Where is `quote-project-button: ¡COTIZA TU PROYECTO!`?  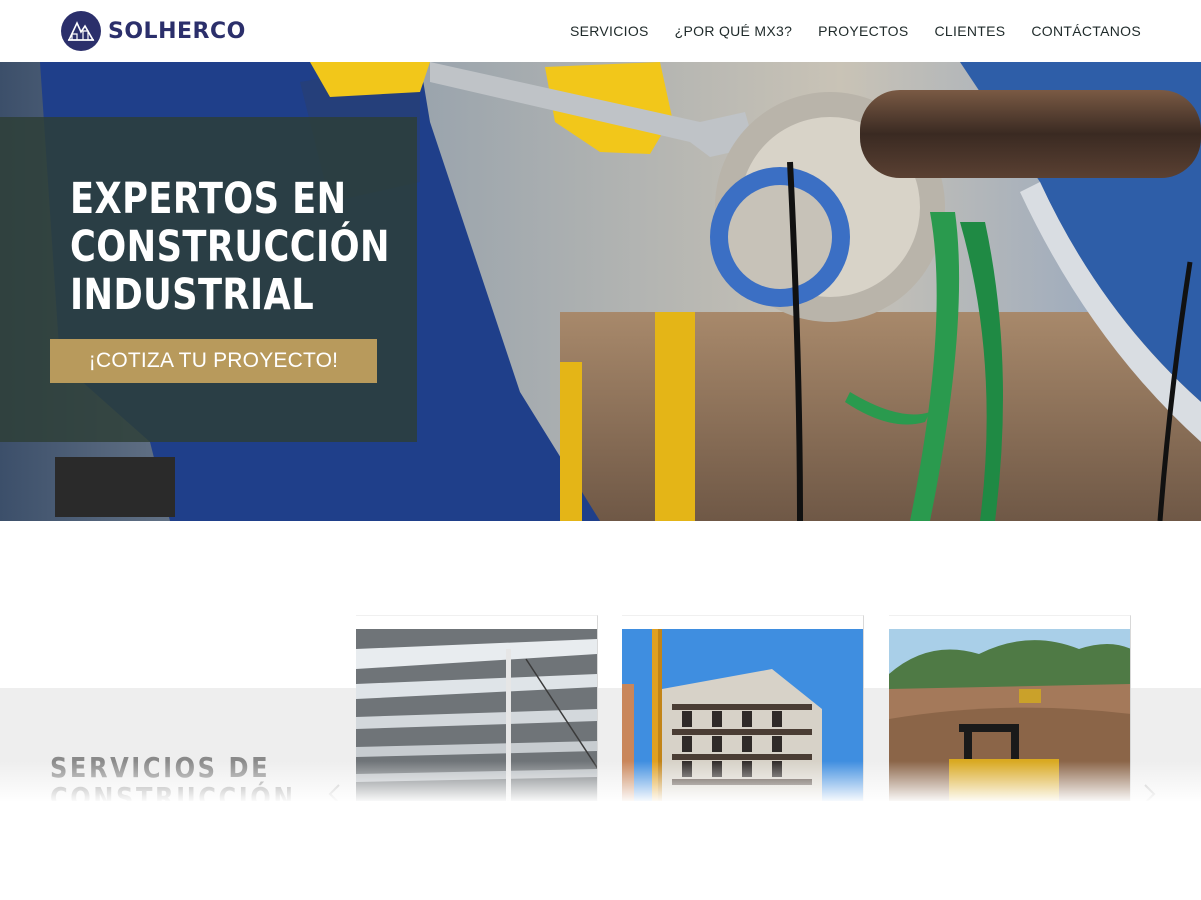 quote-project-button: ¡COTIZA TU PROYECTO! is located at coordinates (213, 361).